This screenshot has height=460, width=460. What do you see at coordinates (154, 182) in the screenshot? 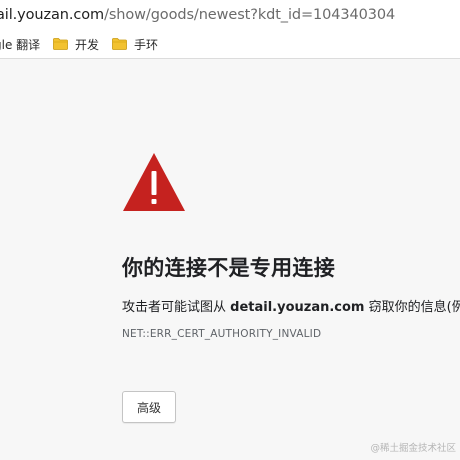
I see `warning-triangle-icon` at bounding box center [154, 182].